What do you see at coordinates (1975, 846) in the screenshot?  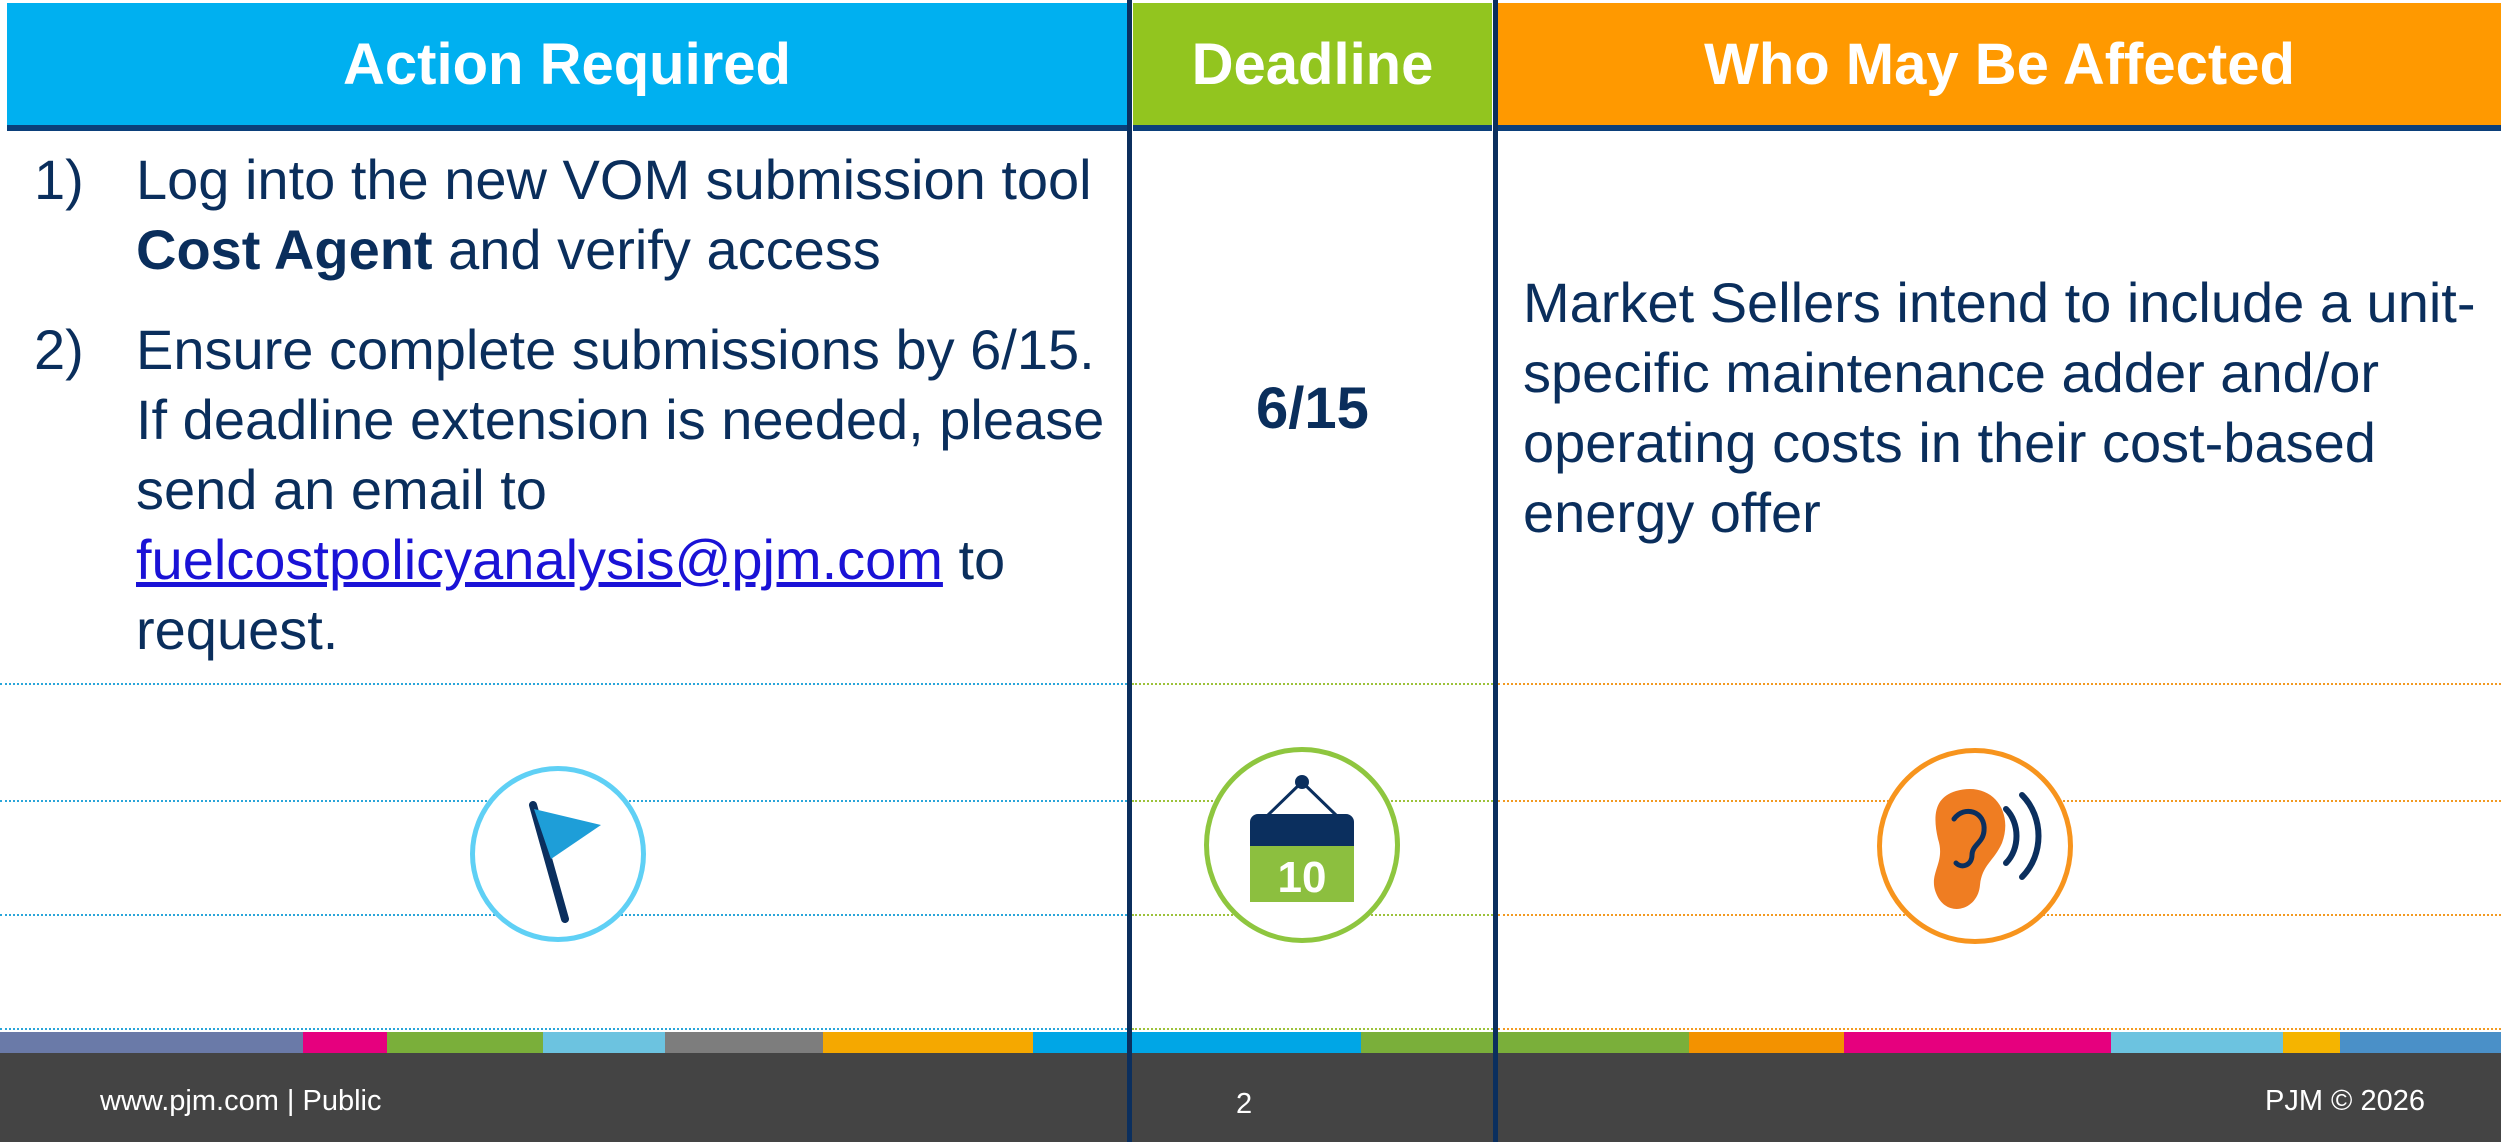 I see `ear-listening-icon` at bounding box center [1975, 846].